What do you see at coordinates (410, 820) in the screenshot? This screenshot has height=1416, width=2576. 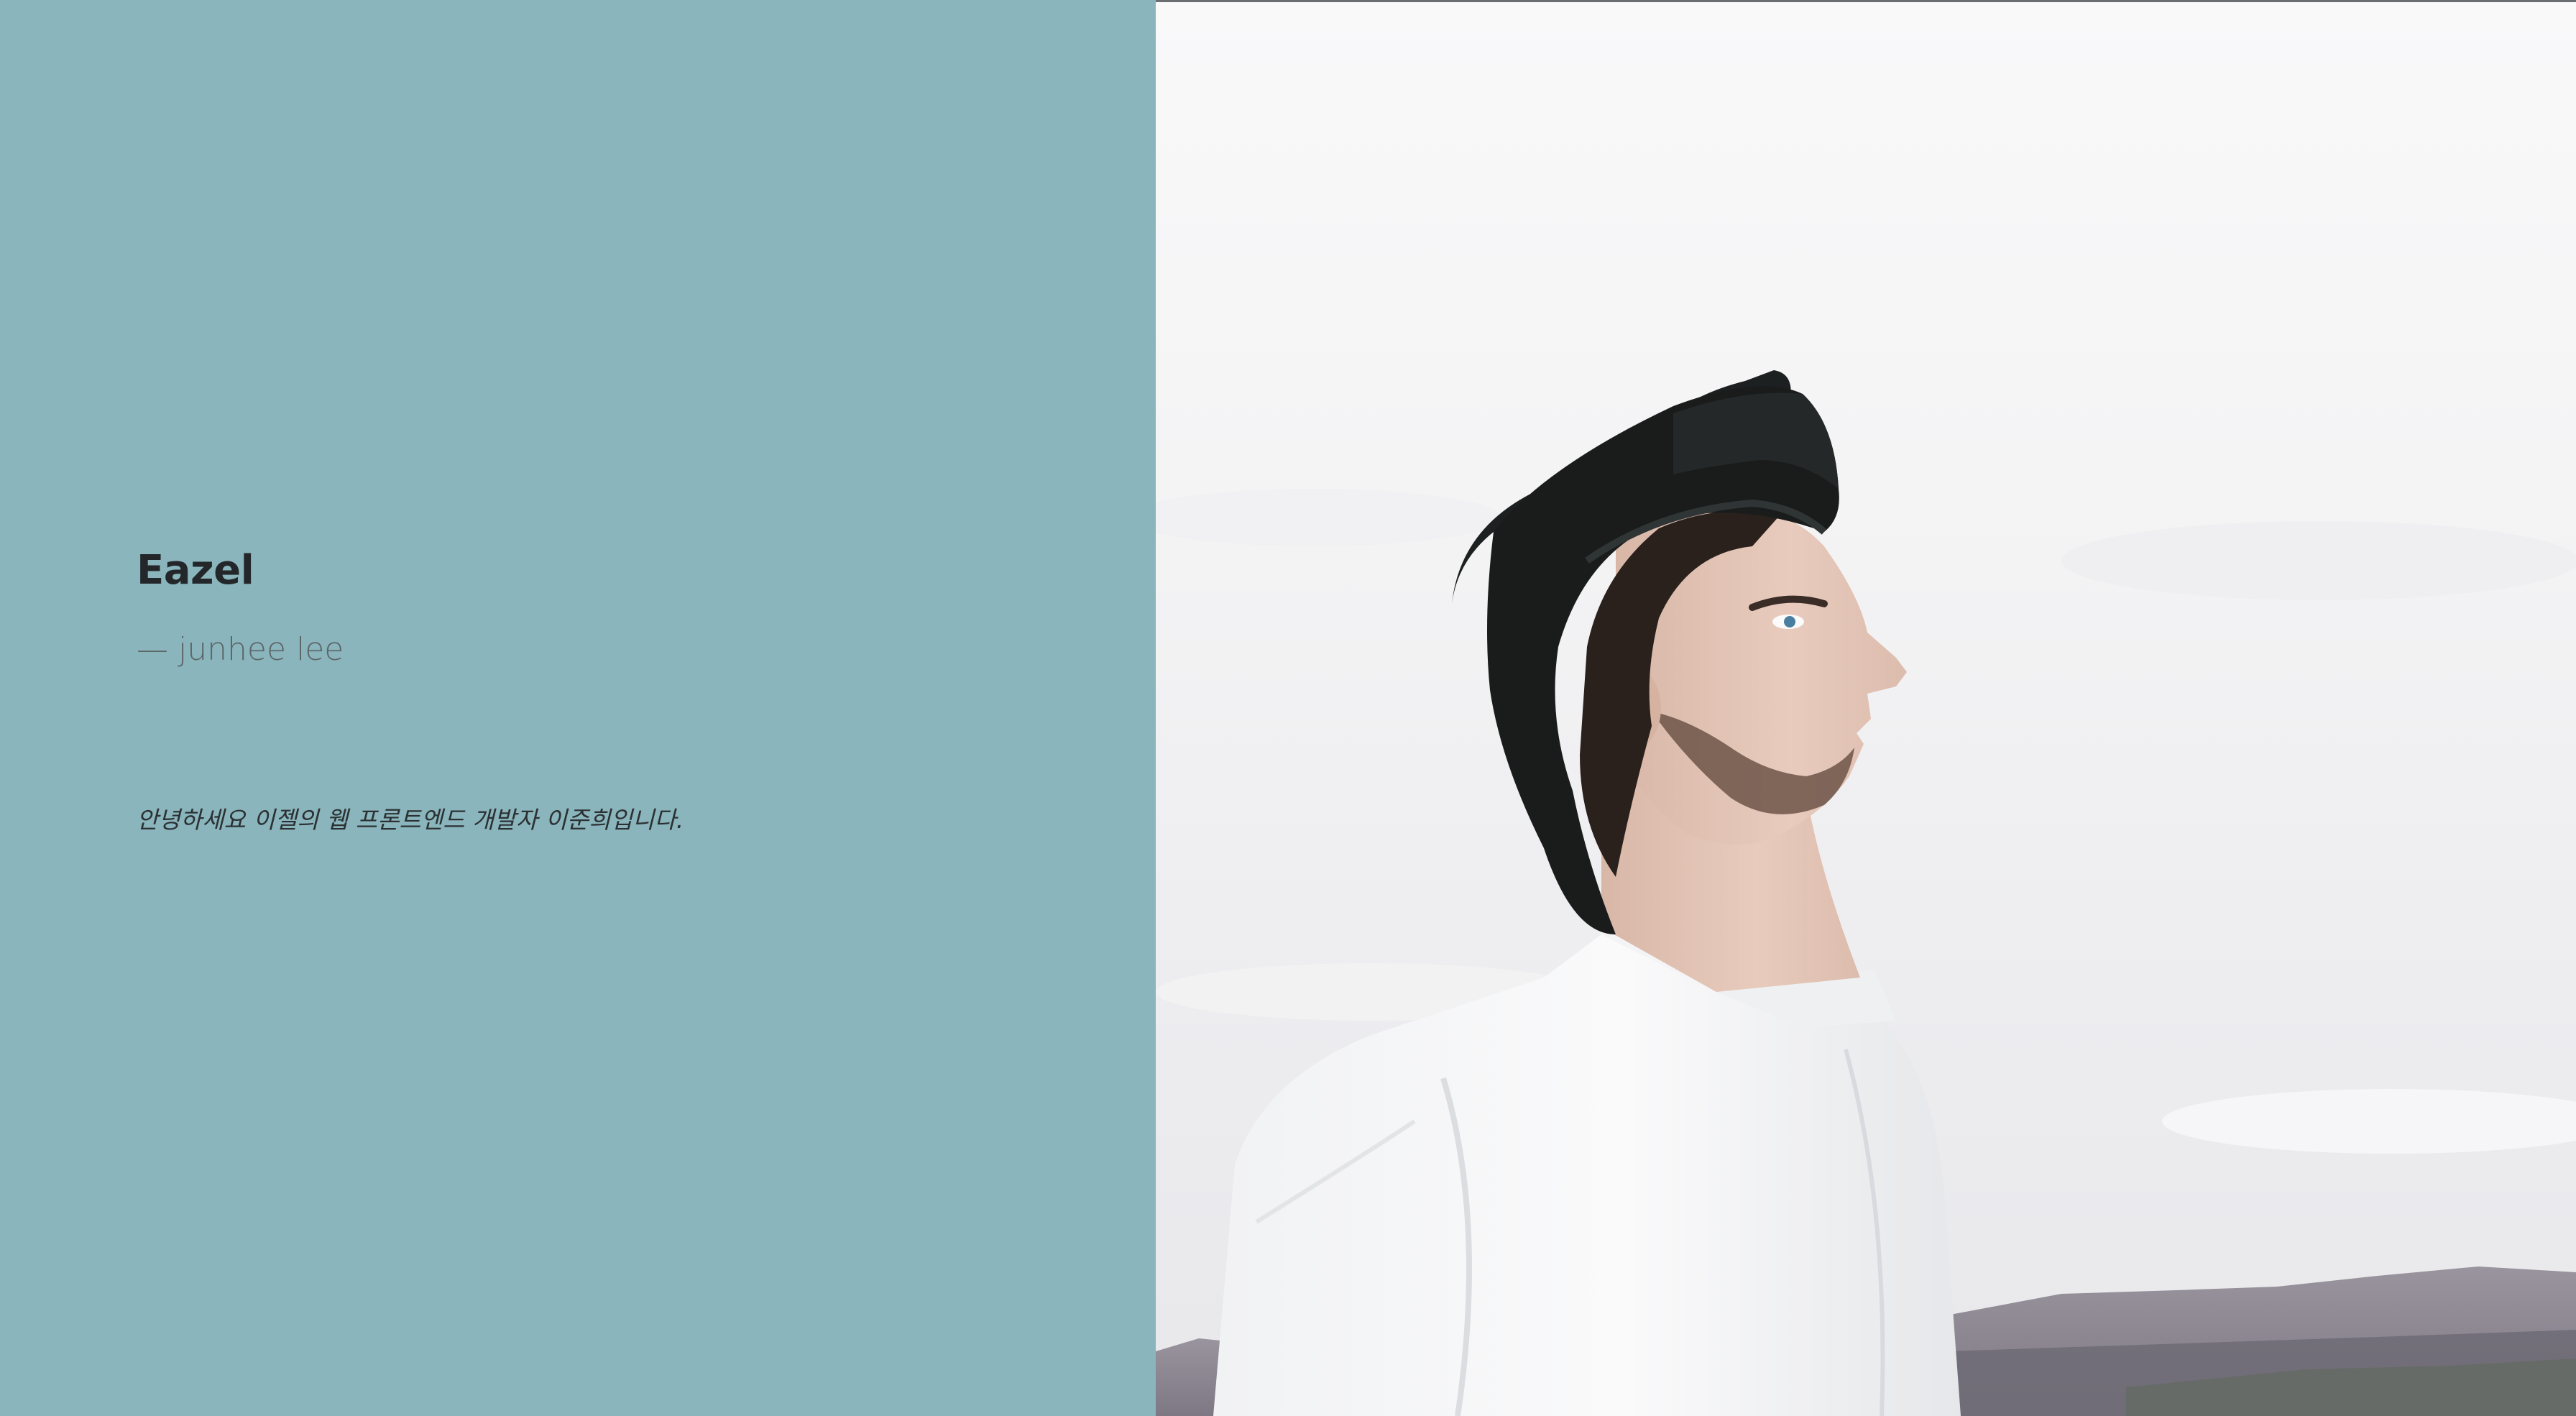 I see `greeting-text: 안녕하세요 이젤의 웹 프론트엔드 개발자 이준희입니다.` at bounding box center [410, 820].